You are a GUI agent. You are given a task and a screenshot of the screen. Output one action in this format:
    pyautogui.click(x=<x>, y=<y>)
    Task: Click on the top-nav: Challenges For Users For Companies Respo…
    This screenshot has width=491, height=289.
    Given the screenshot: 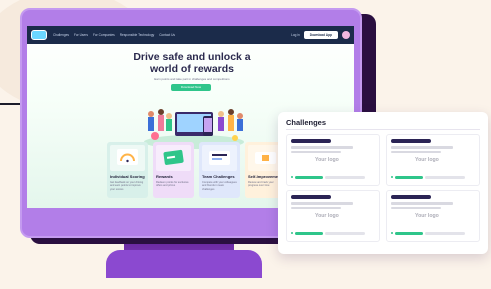 What is the action you would take?
    pyautogui.click(x=190, y=35)
    